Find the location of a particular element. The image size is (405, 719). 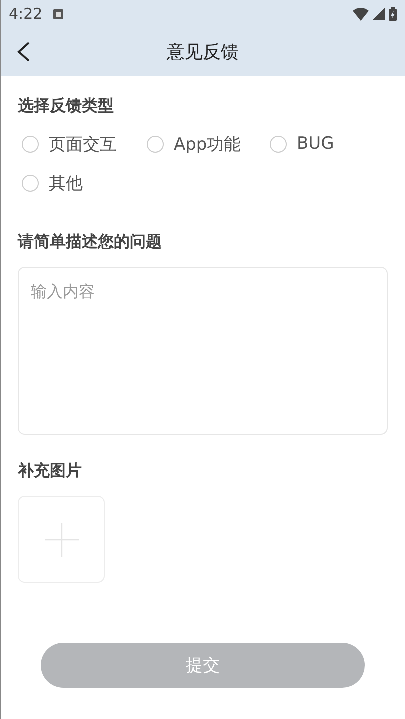

keyboard-icon is located at coordinates (58, 14).